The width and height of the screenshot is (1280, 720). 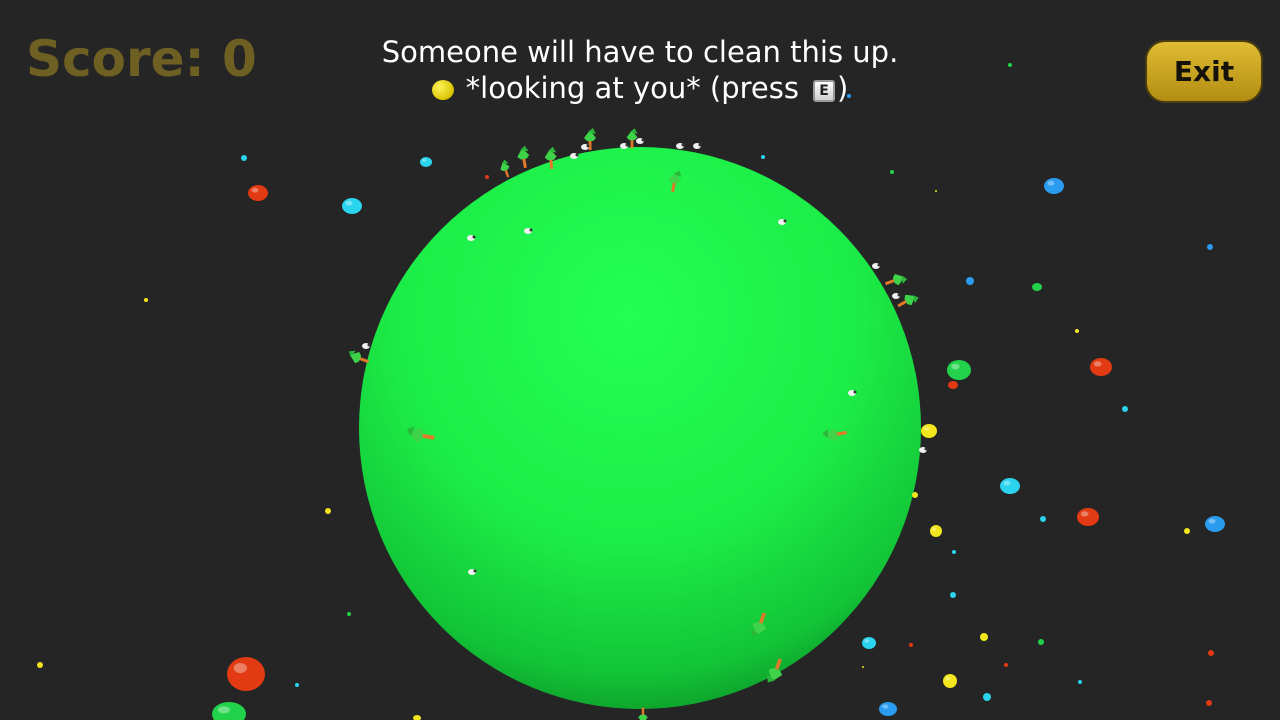 What do you see at coordinates (843, 88) in the screenshot?
I see `message-line-2-close: )` at bounding box center [843, 88].